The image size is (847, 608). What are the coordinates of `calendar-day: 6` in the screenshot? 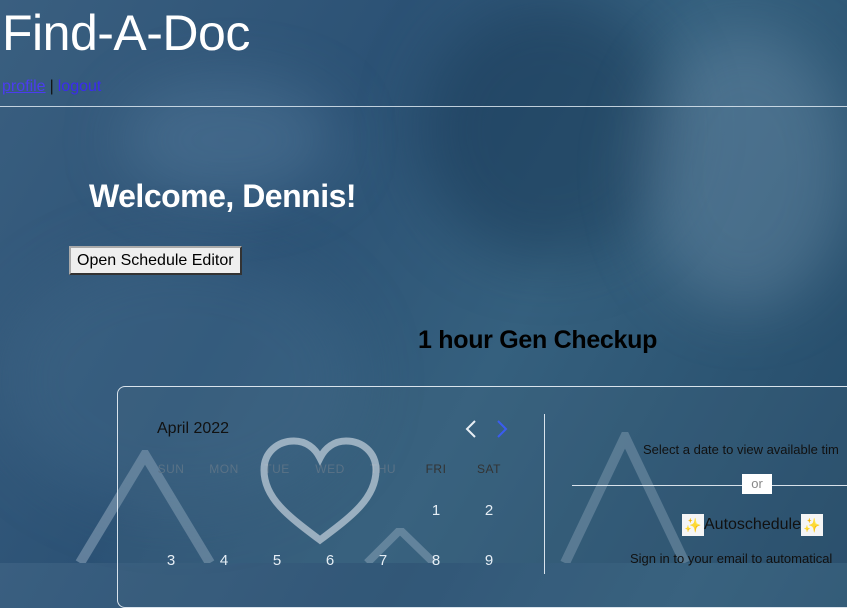 It's located at (330, 560).